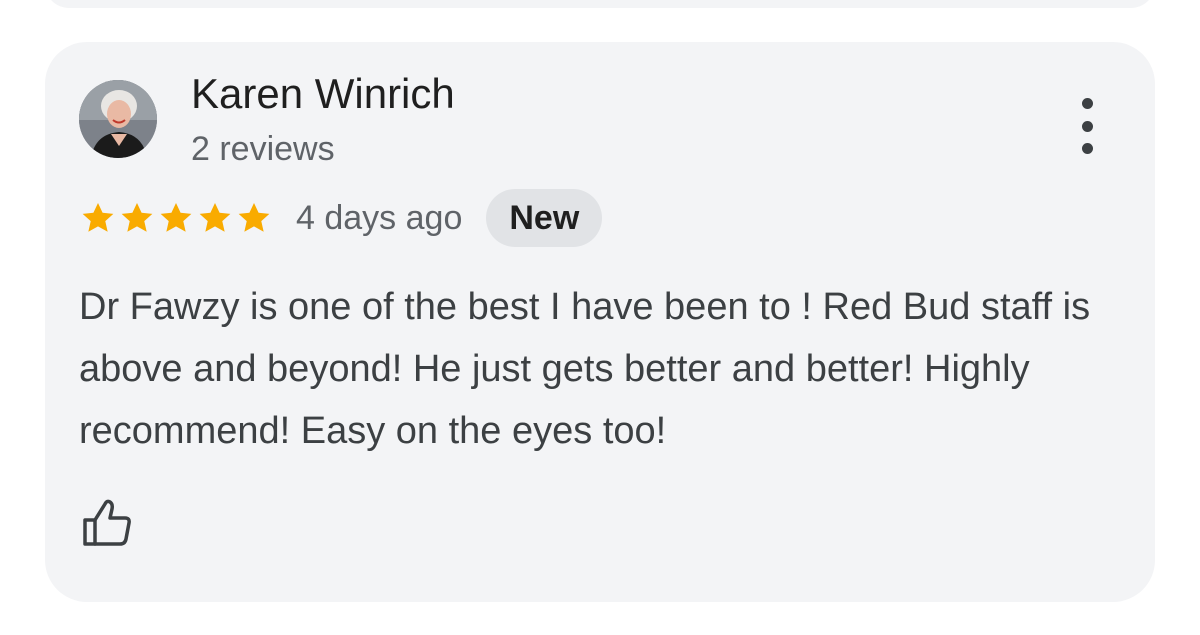  I want to click on reviewer-review-count: 2 reviews, so click(263, 149).